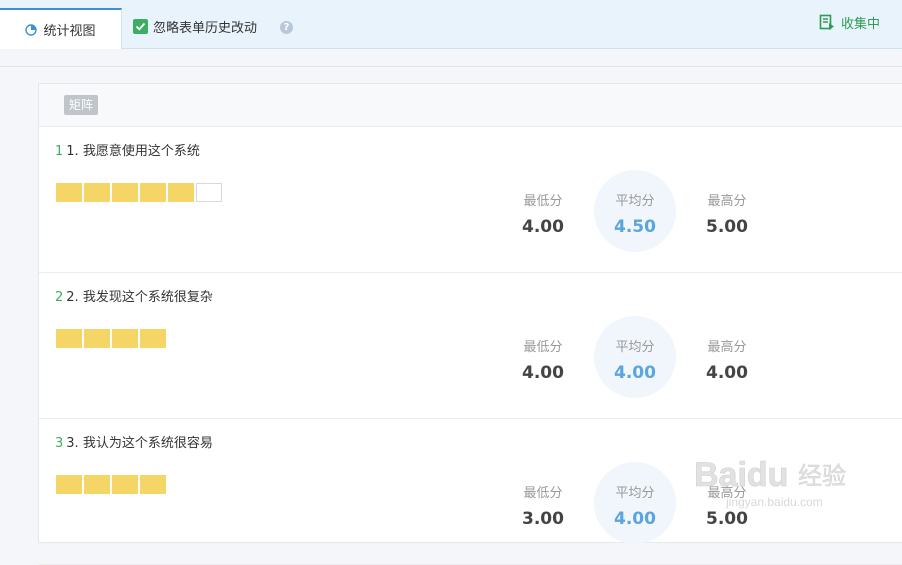 The image size is (902, 565). I want to click on question-title: 2 2. 我发现这个系统很复杂, so click(134, 295).